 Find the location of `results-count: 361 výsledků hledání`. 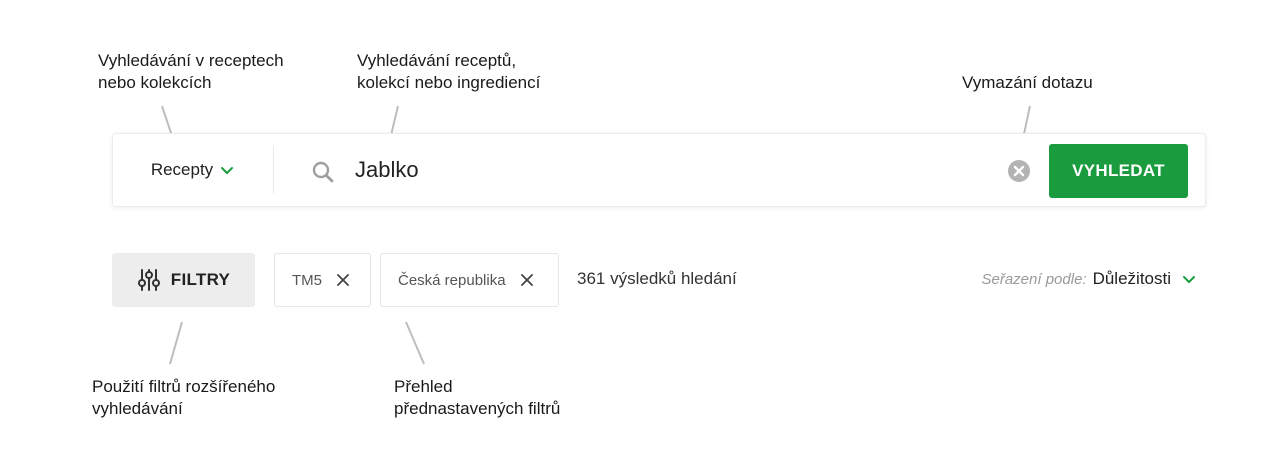

results-count: 361 výsledků hledání is located at coordinates (657, 278).